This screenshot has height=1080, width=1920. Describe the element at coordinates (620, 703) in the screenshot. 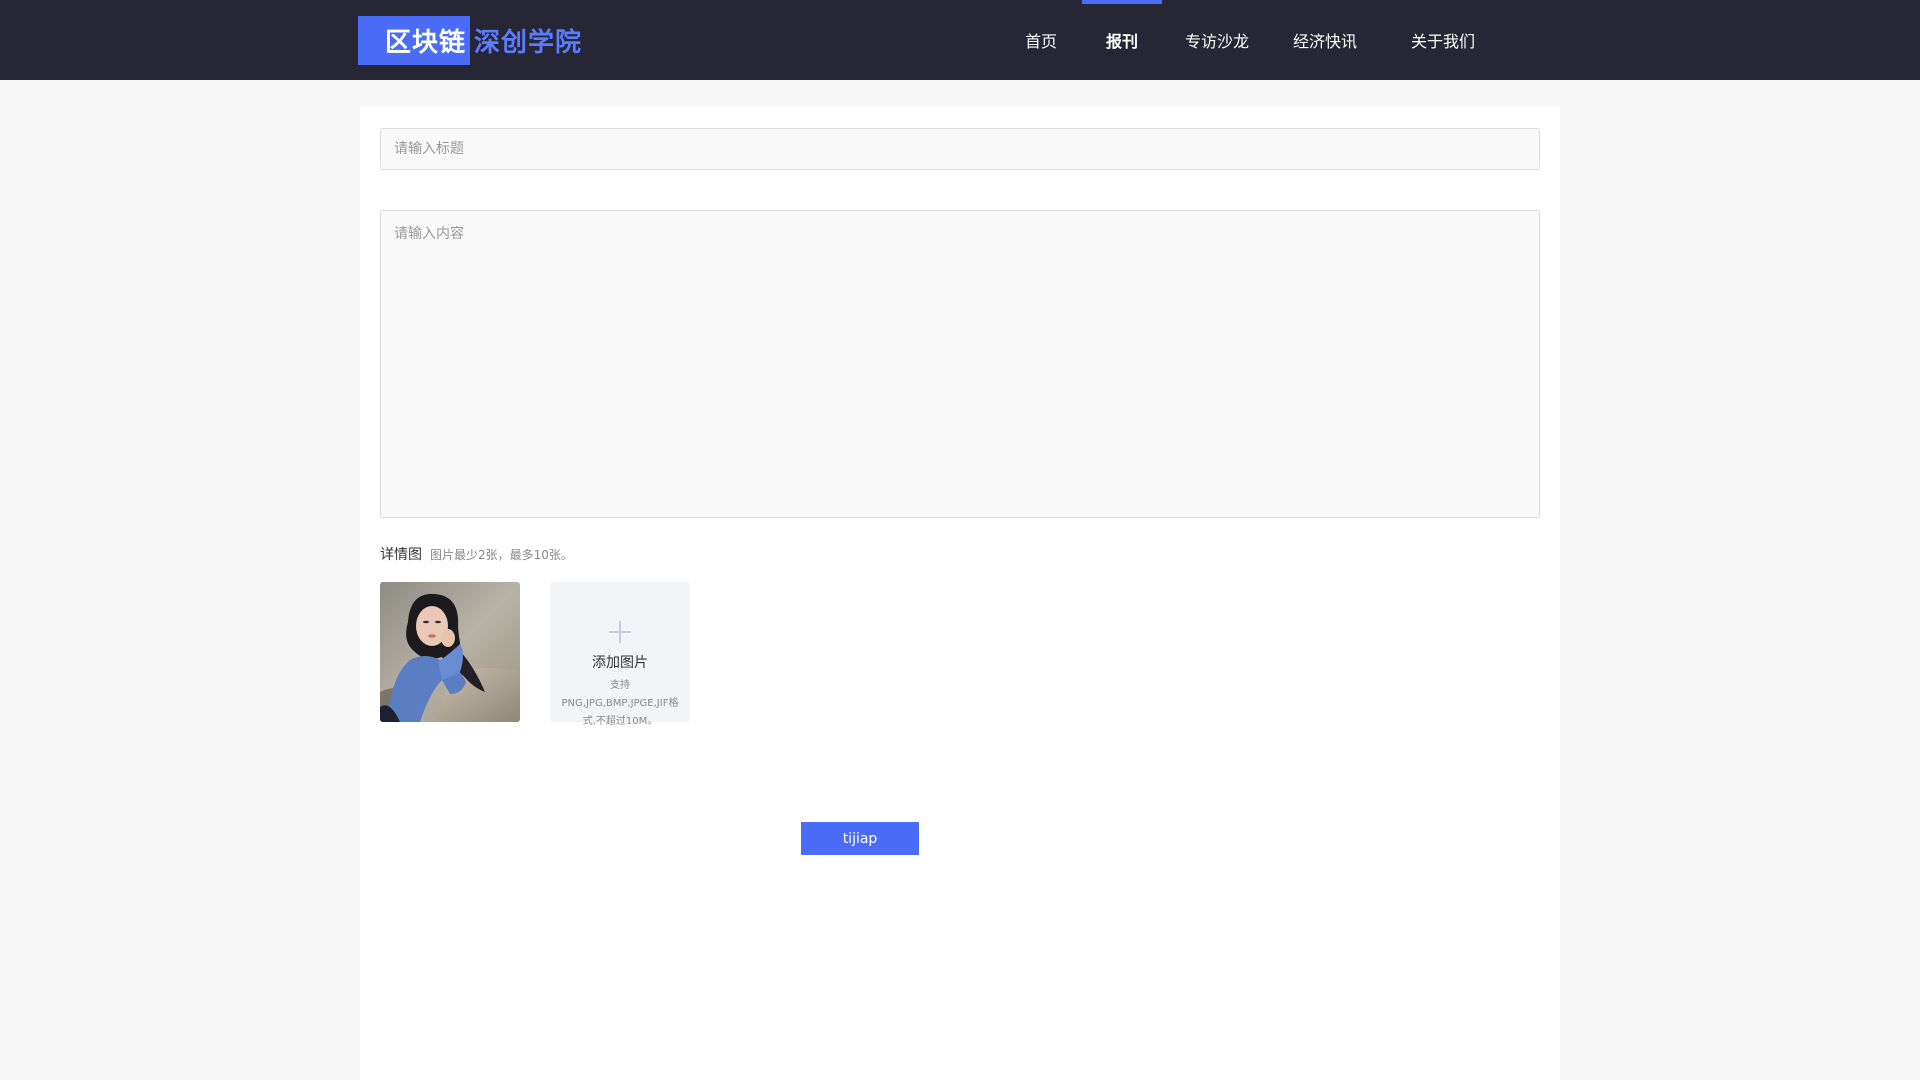

I see `add-image-hint: 支持PNG,JPG,BMP,JPGE,JIF格式,不超过10M。` at that location.